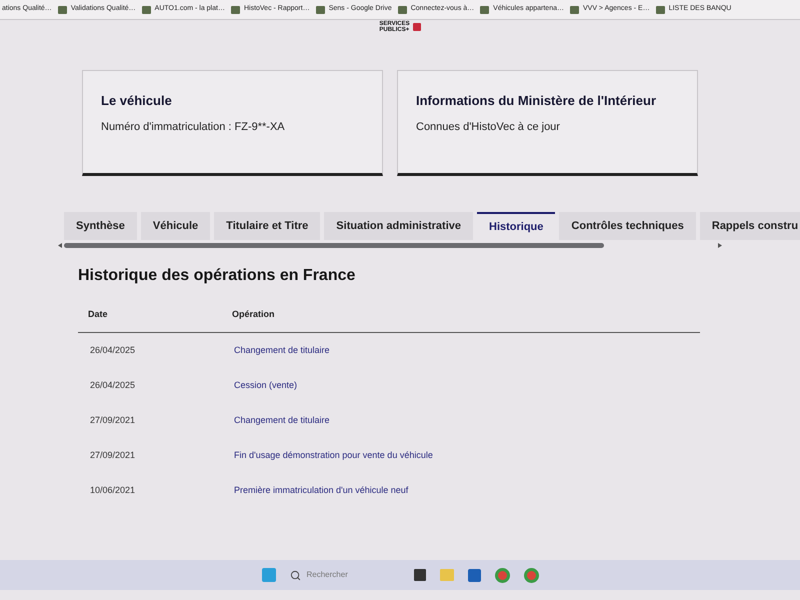 This screenshot has height=600, width=800. What do you see at coordinates (175, 226) in the screenshot?
I see `tab: Véhicule` at bounding box center [175, 226].